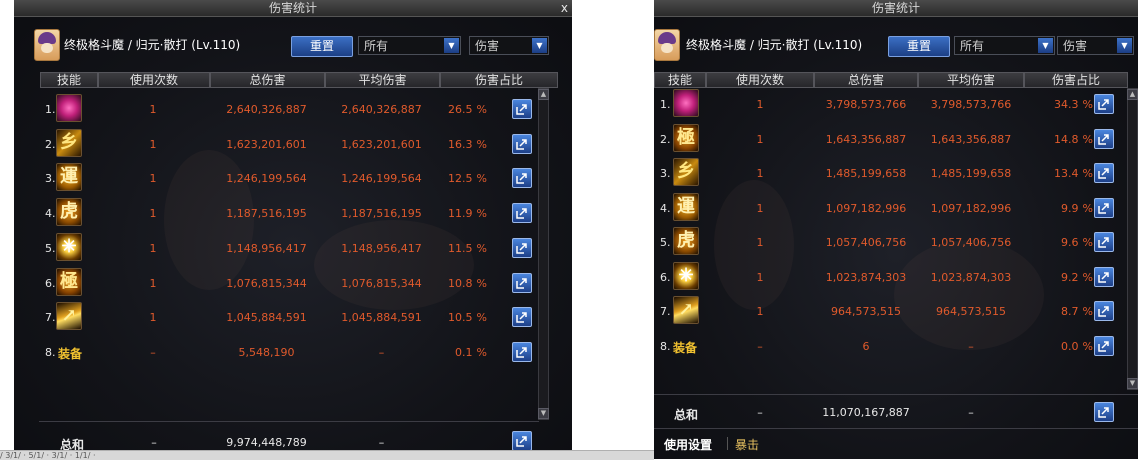  What do you see at coordinates (293, 248) in the screenshot?
I see `table-row: 5. ✳ 1 1,148,956,417 1,148,956,417 11.5%` at bounding box center [293, 248].